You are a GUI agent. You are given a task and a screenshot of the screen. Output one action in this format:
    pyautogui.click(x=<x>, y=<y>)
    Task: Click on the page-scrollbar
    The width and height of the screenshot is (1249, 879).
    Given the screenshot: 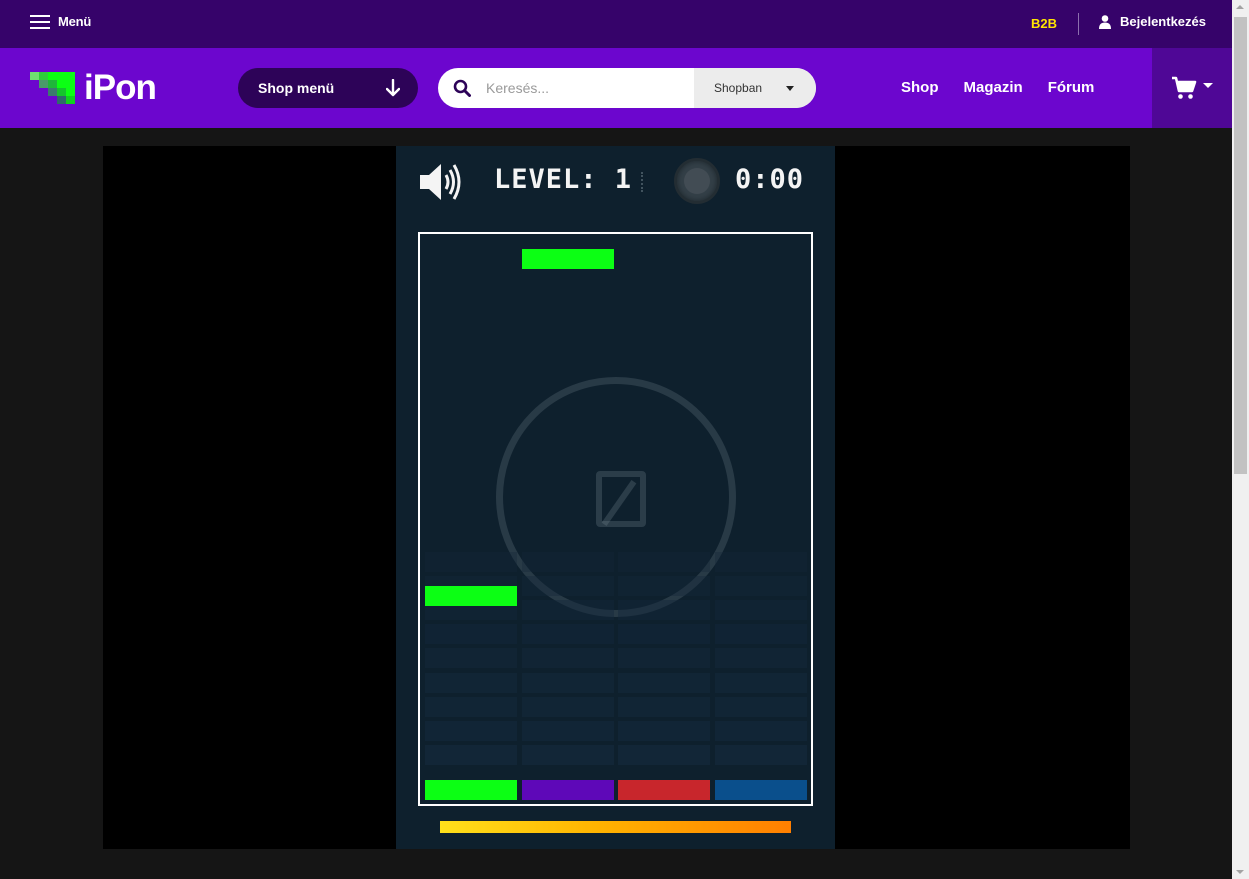 What is the action you would take?
    pyautogui.click(x=1240, y=439)
    